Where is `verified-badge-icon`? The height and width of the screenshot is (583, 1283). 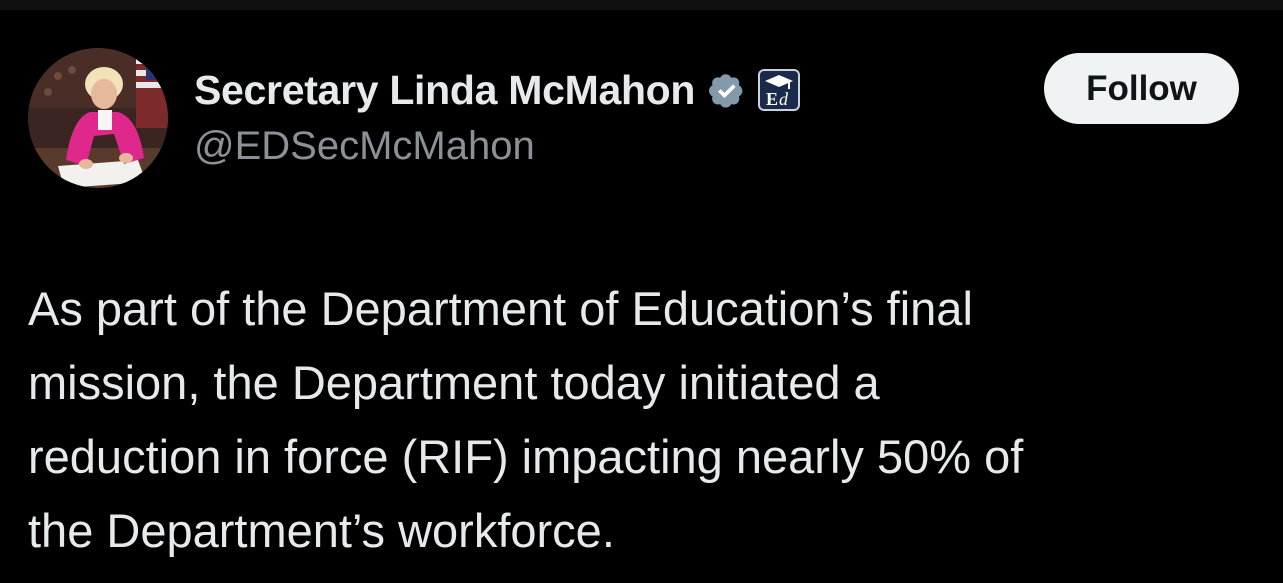 verified-badge-icon is located at coordinates (727, 90).